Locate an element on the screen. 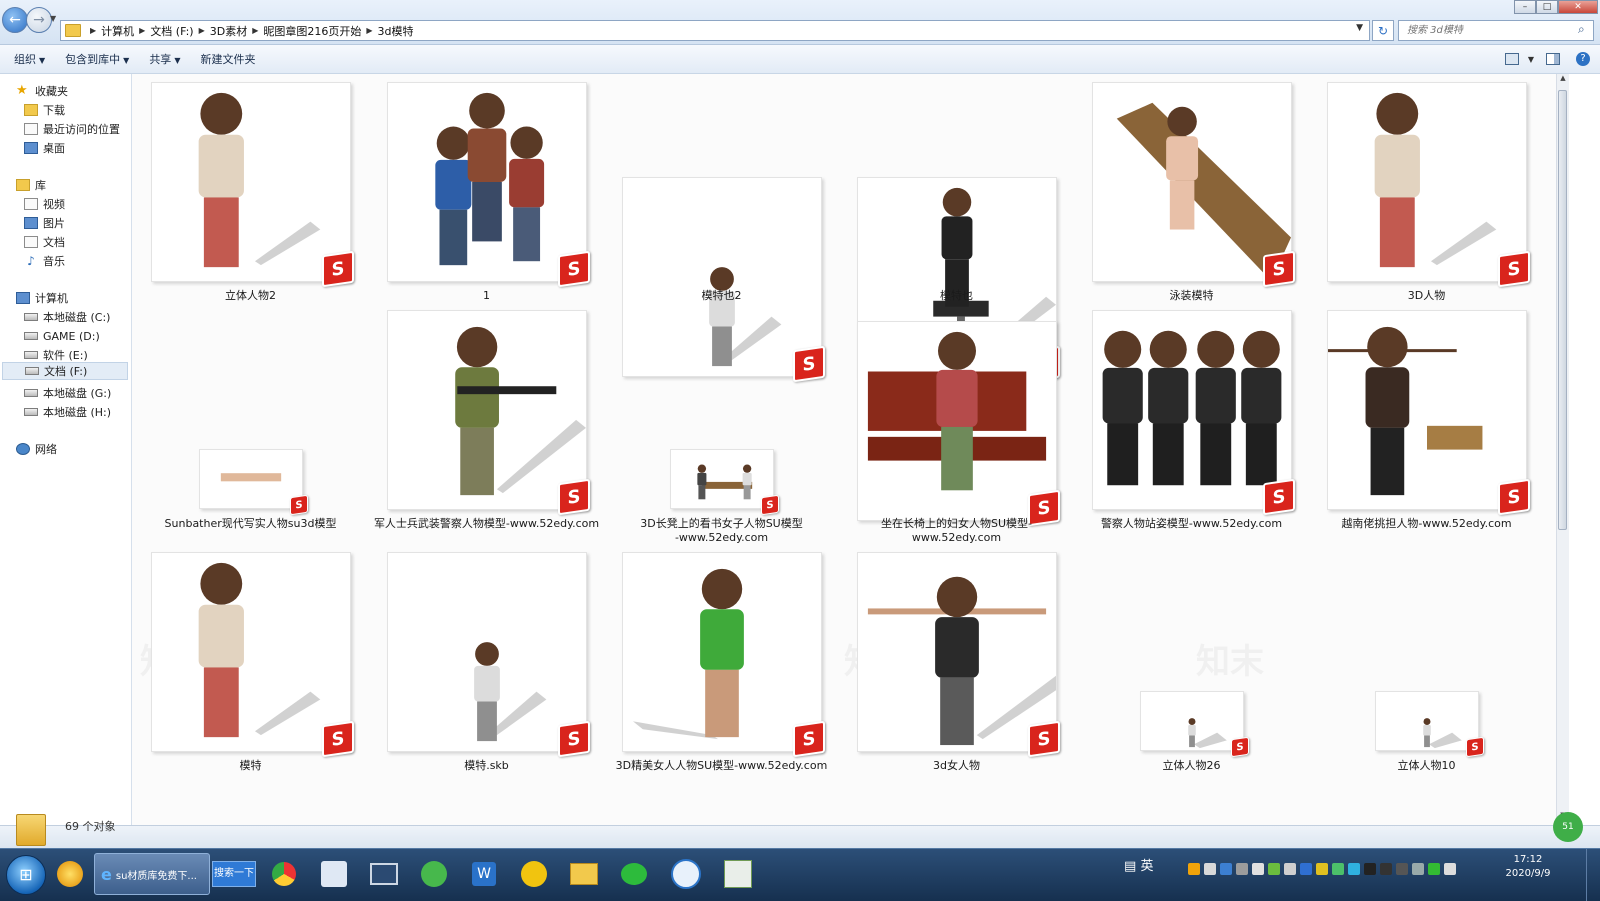 This screenshot has height=901, width=1600. vertical-scrollbar: ▲ ▼ is located at coordinates (1562, 449).